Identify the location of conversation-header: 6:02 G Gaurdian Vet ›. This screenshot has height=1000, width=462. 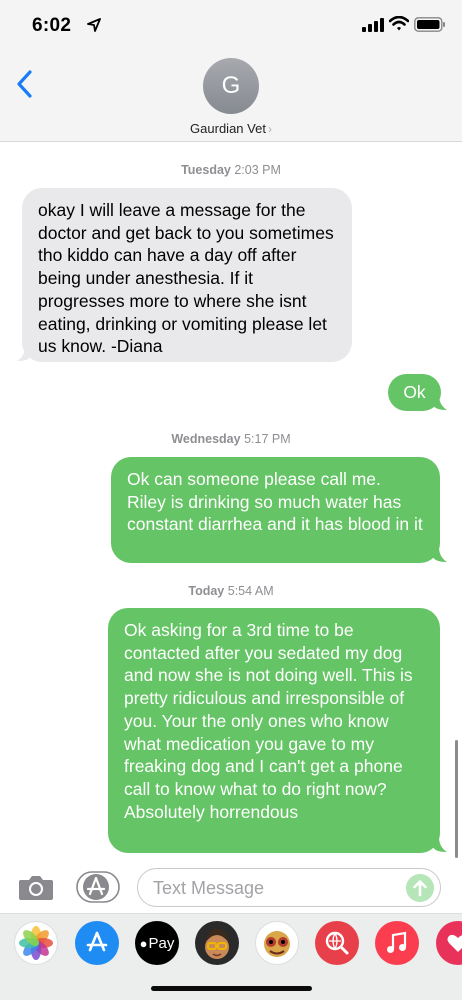
(231, 71).